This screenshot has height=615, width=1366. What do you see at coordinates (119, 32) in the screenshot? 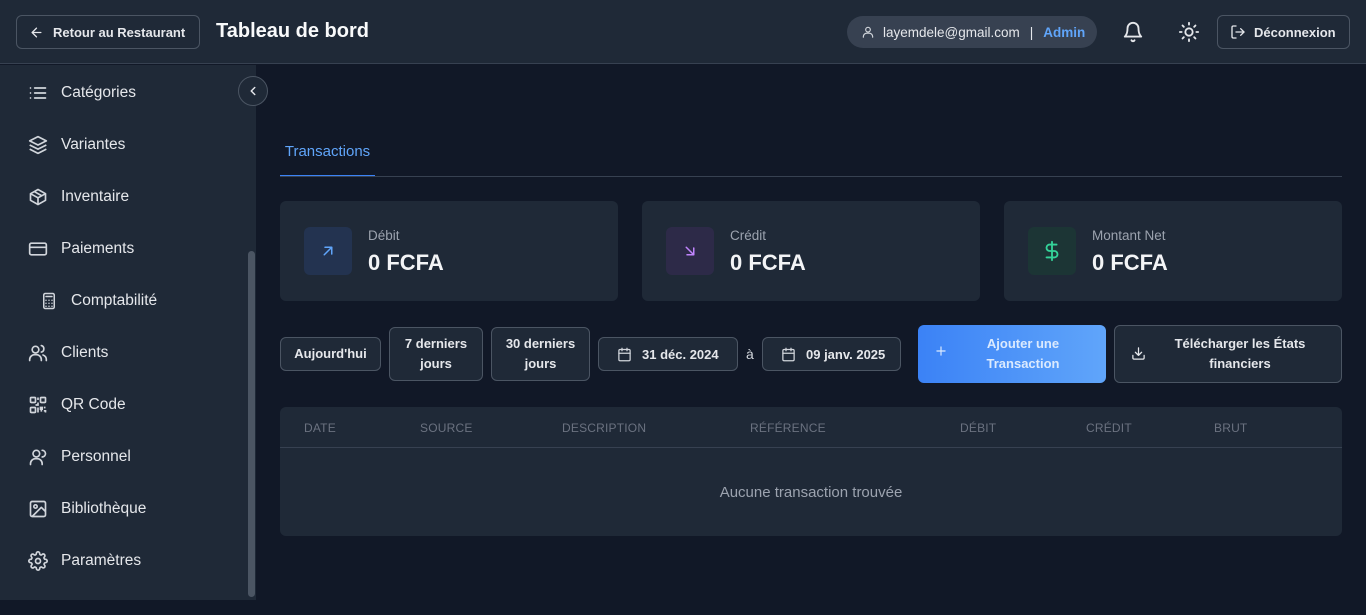
I see `back-button-label: Retour au Restaurant` at bounding box center [119, 32].